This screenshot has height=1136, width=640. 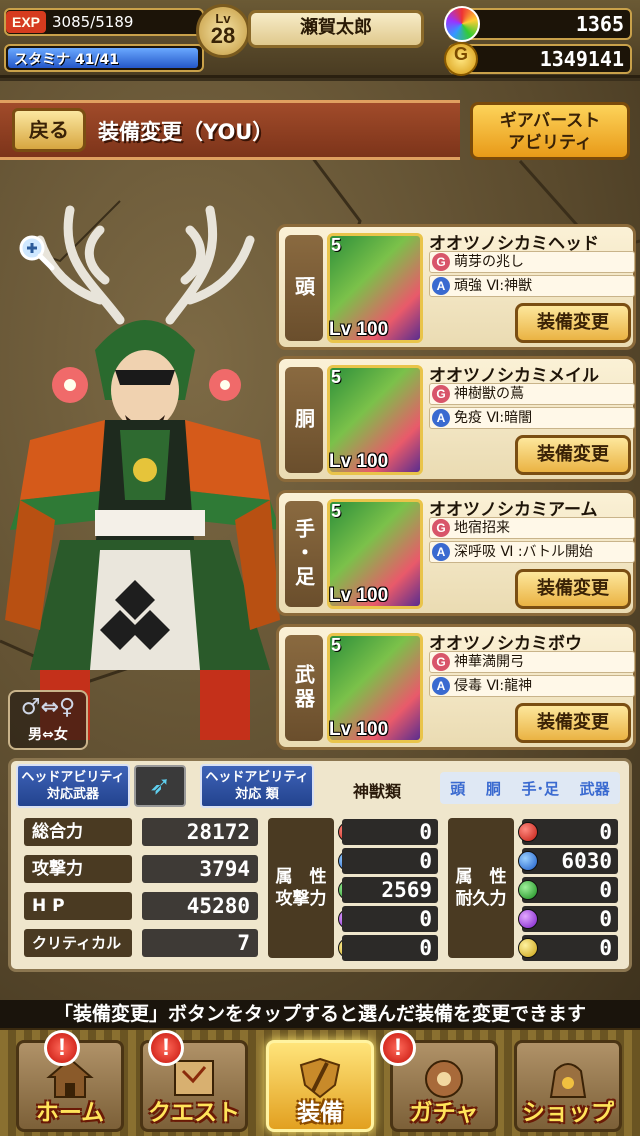 I want to click on gearburst-label-2: アビリティ, so click(x=550, y=143).